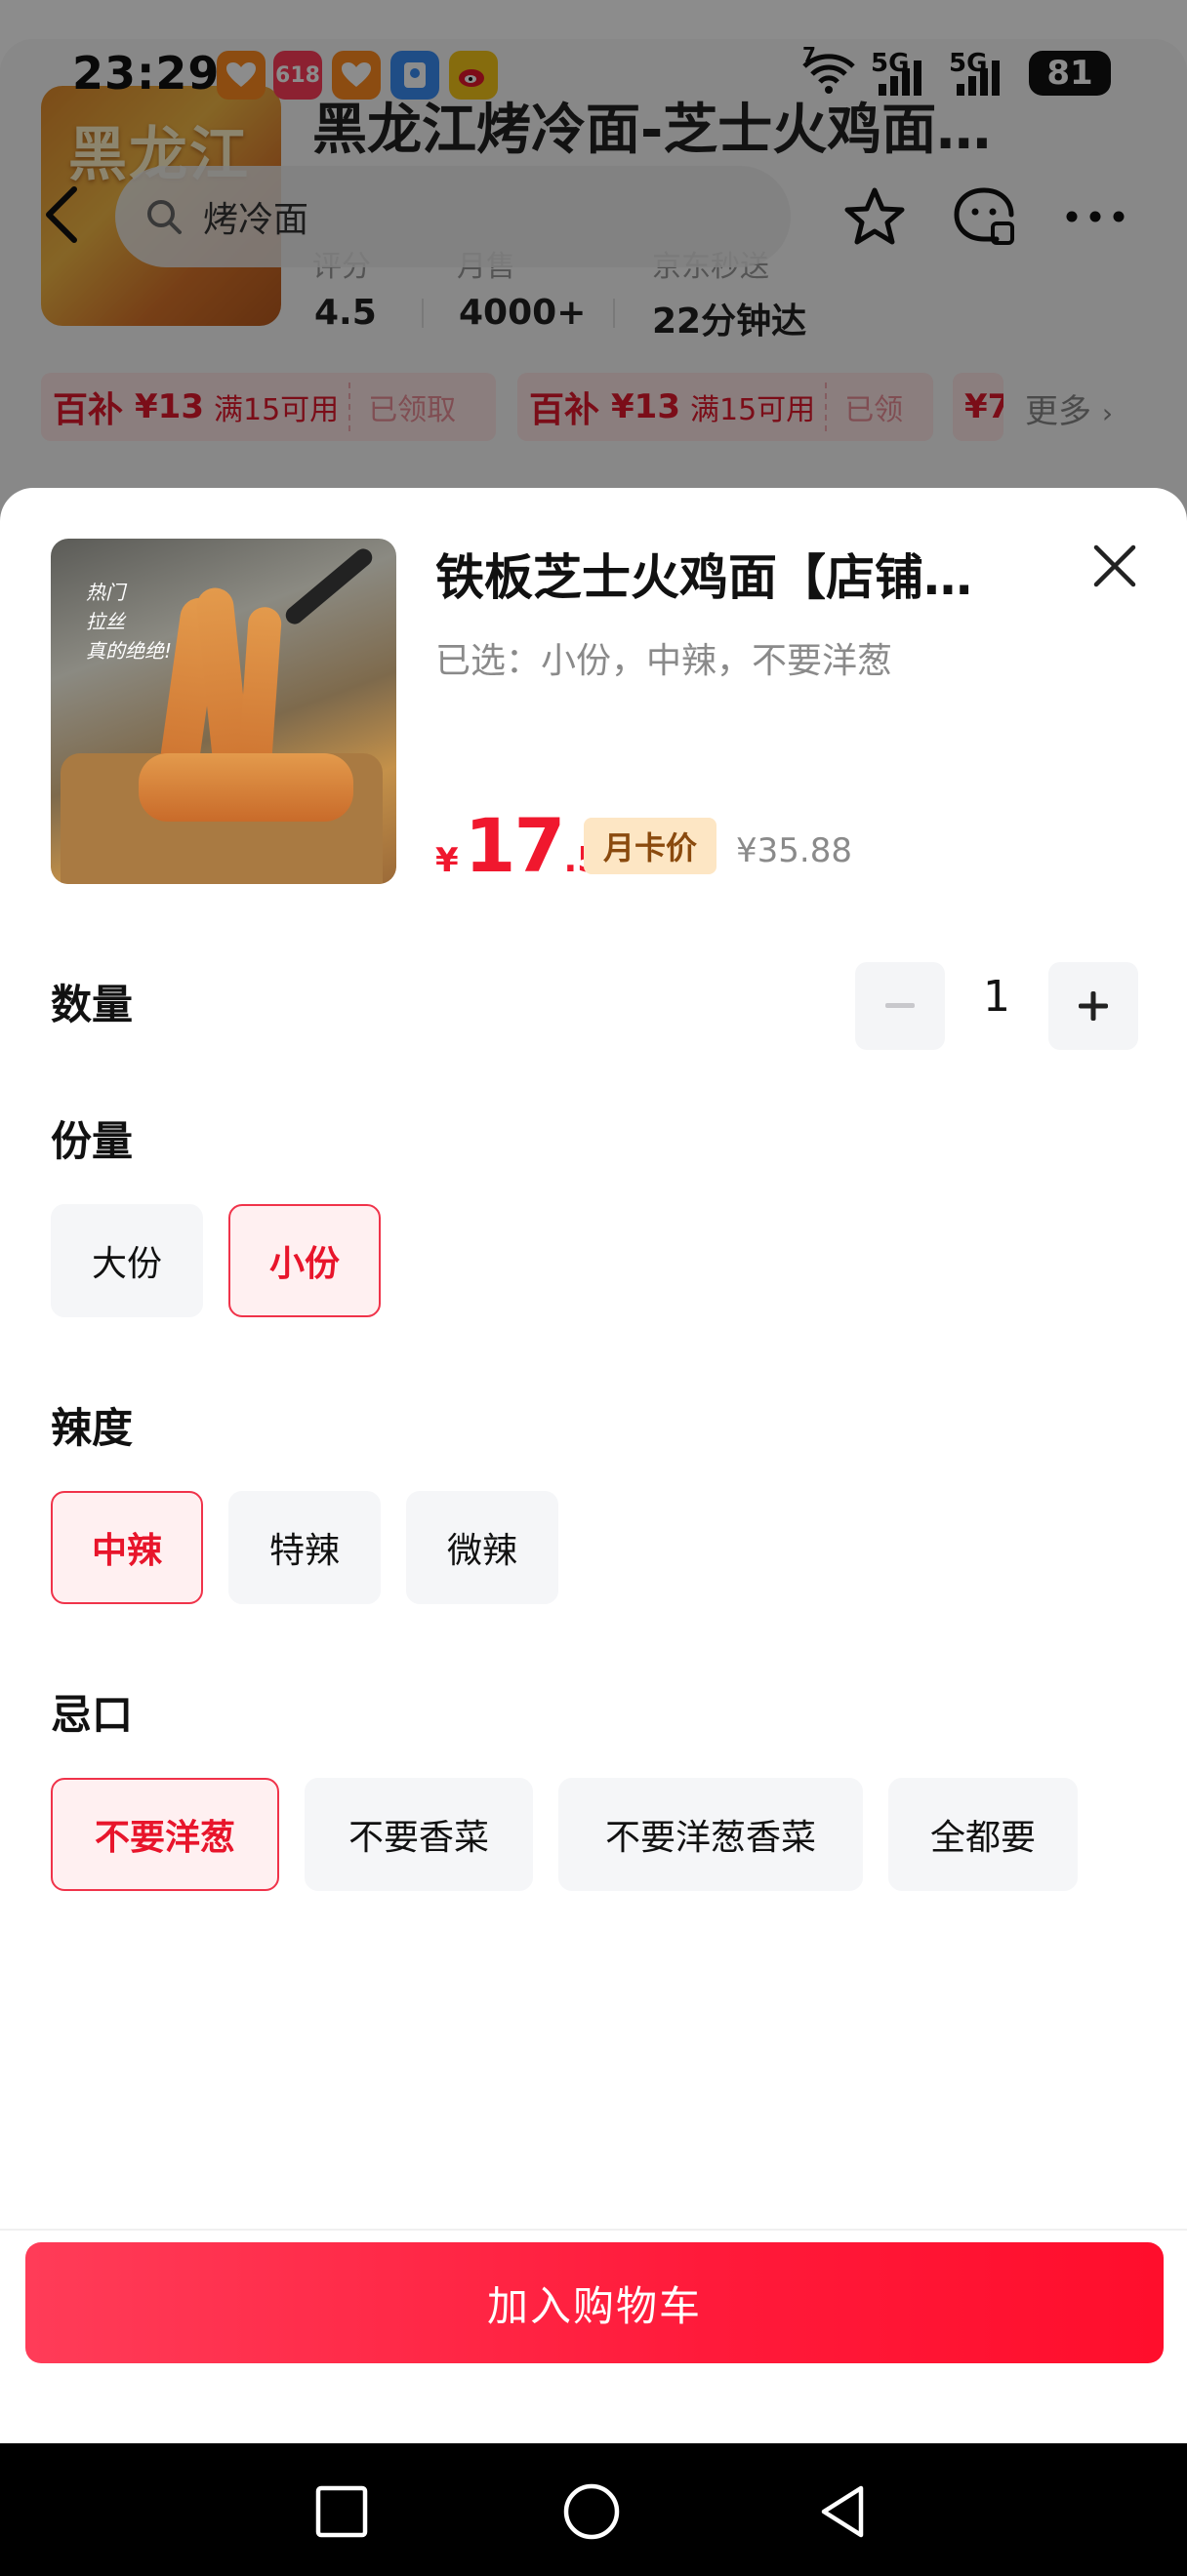  I want to click on product-image-caption: 热门 拉丝 真的绝绝!, so click(129, 622).